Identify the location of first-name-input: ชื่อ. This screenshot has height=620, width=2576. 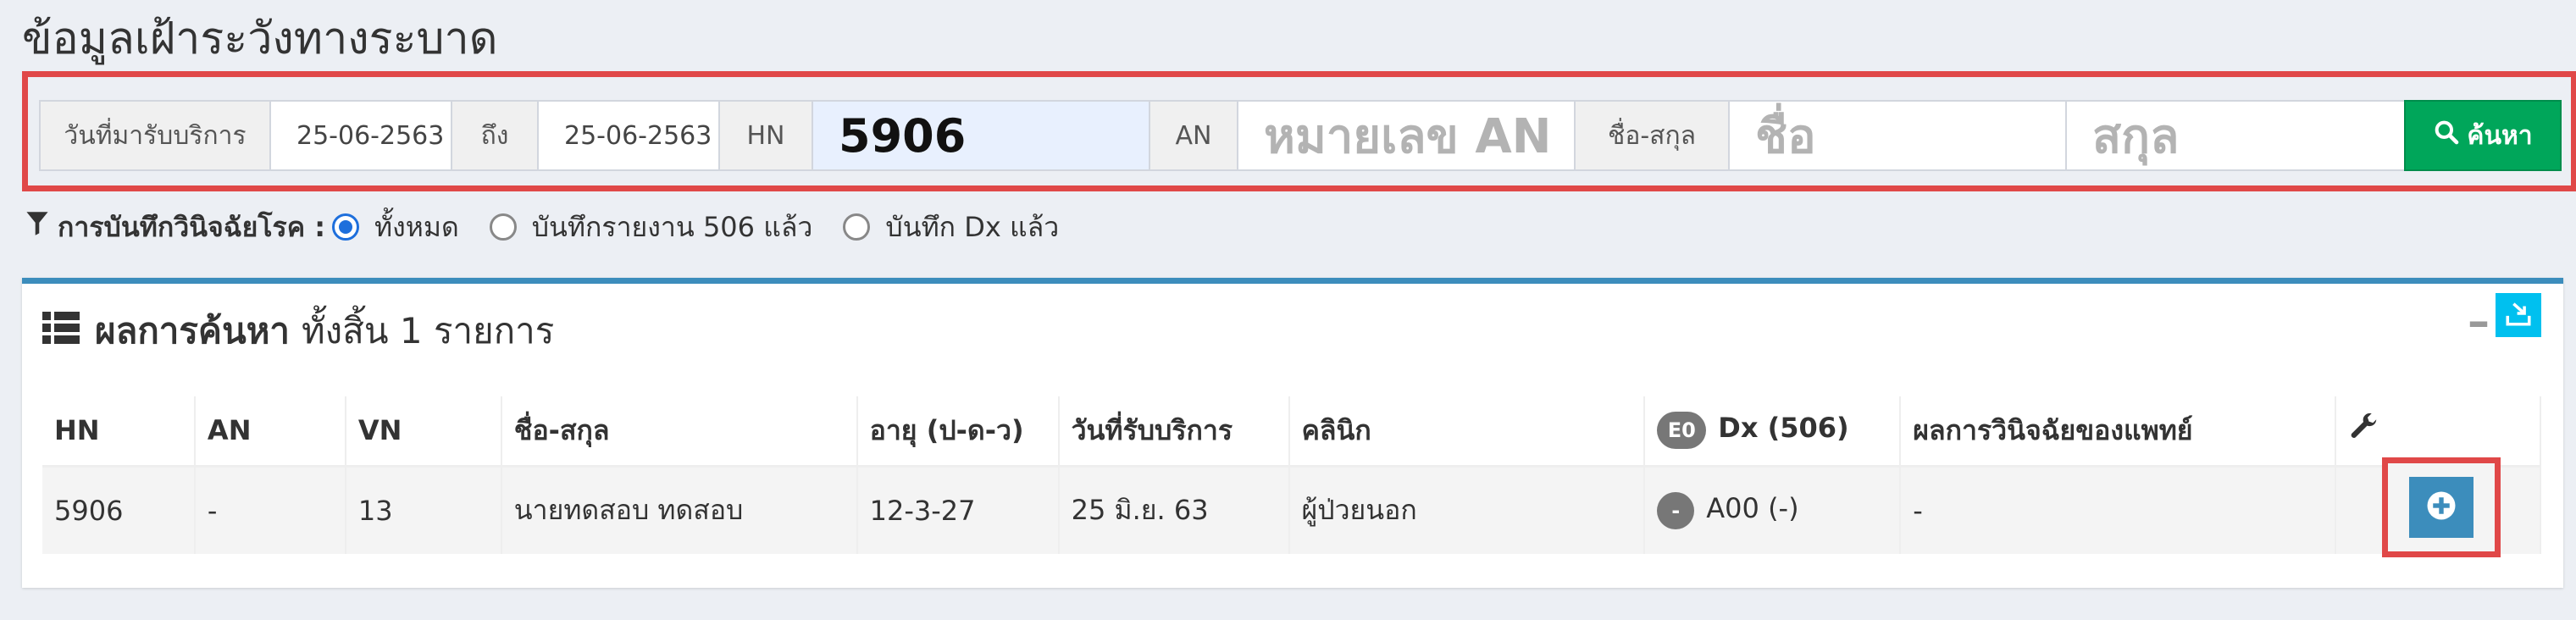
(1897, 135).